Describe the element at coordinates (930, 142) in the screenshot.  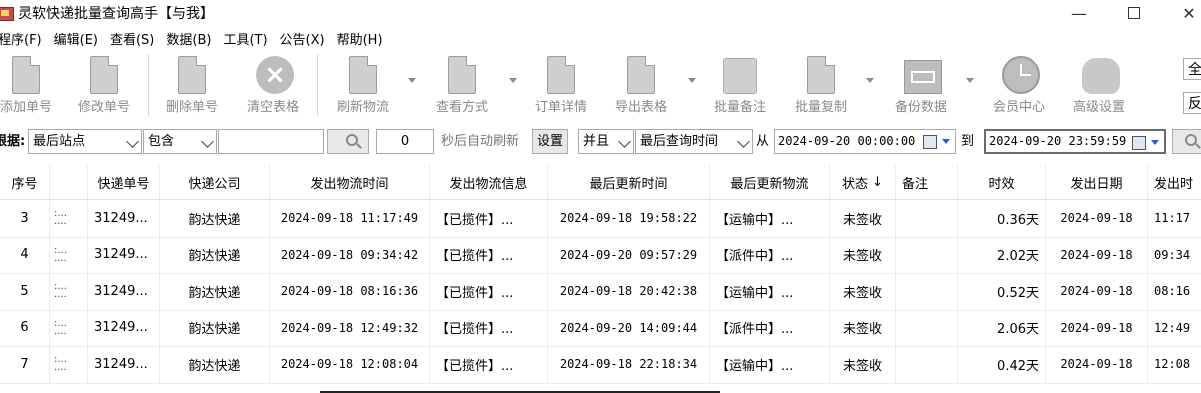
I see `calendar-icon` at that location.